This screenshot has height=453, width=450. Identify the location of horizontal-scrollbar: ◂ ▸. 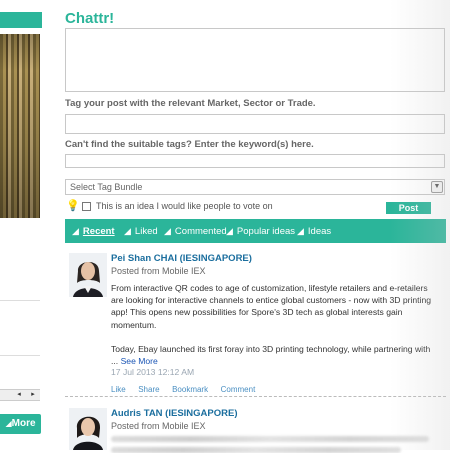
(20, 395).